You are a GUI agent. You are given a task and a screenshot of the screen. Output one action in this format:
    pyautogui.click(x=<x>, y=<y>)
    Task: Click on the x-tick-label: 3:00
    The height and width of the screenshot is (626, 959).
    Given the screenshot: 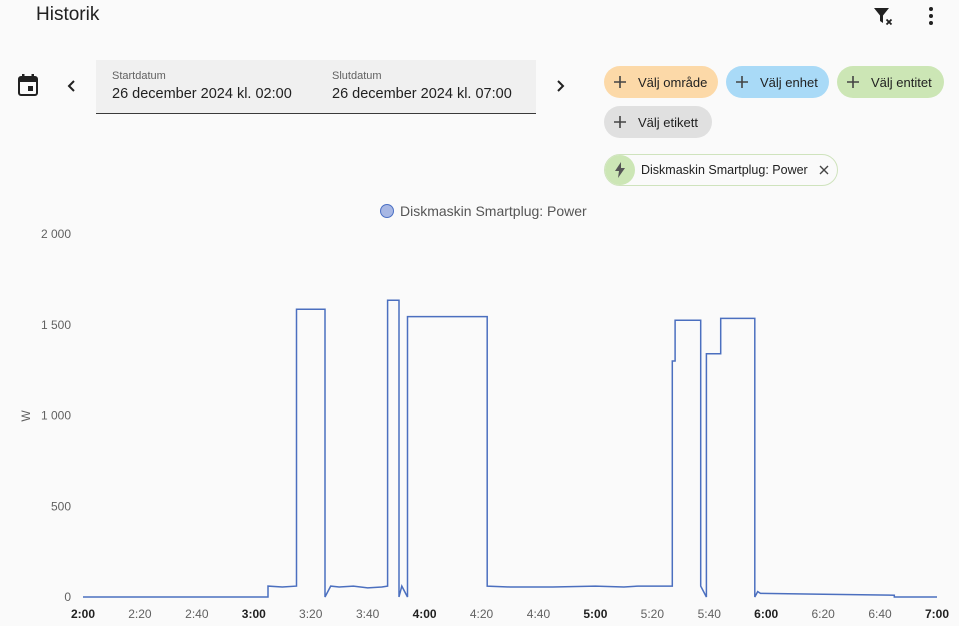 What is the action you would take?
    pyautogui.click(x=254, y=614)
    